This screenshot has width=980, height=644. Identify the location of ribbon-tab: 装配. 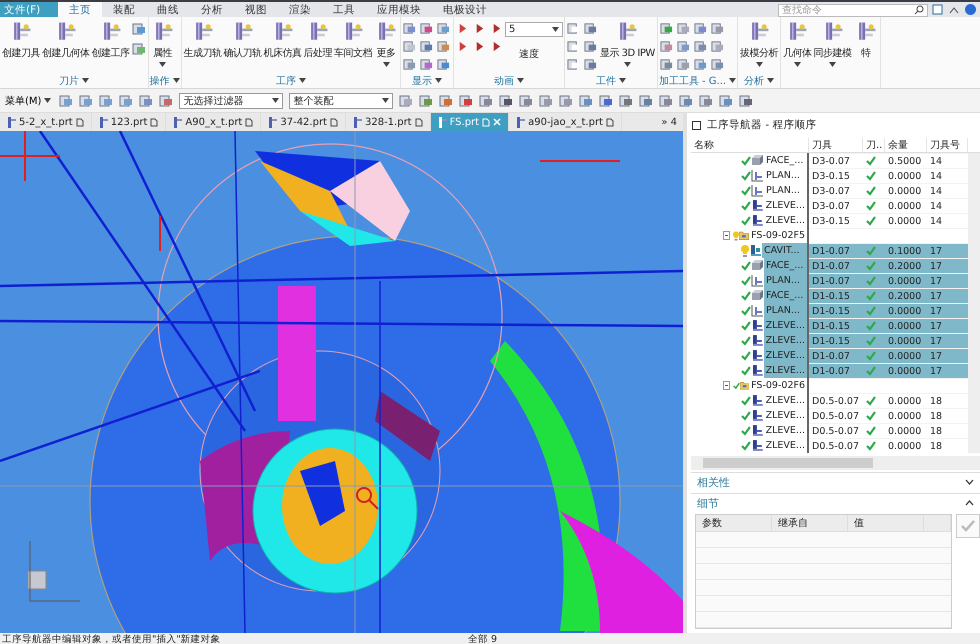
(124, 9).